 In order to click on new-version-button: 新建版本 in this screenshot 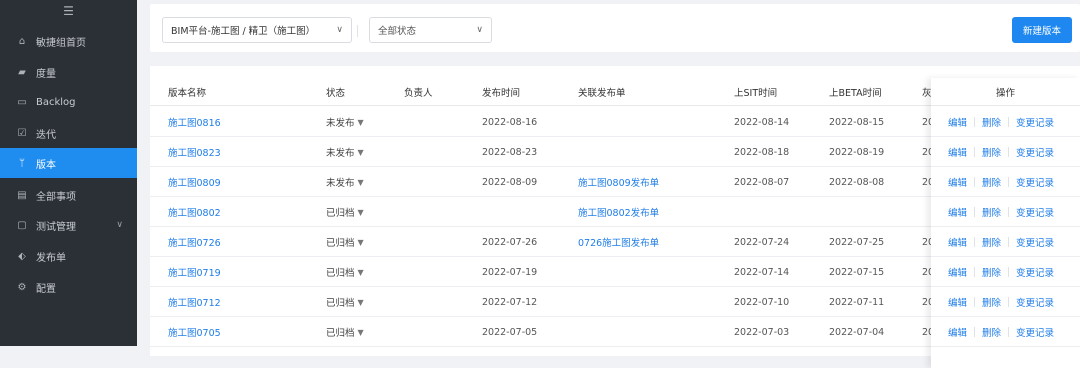, I will do `click(1042, 30)`.